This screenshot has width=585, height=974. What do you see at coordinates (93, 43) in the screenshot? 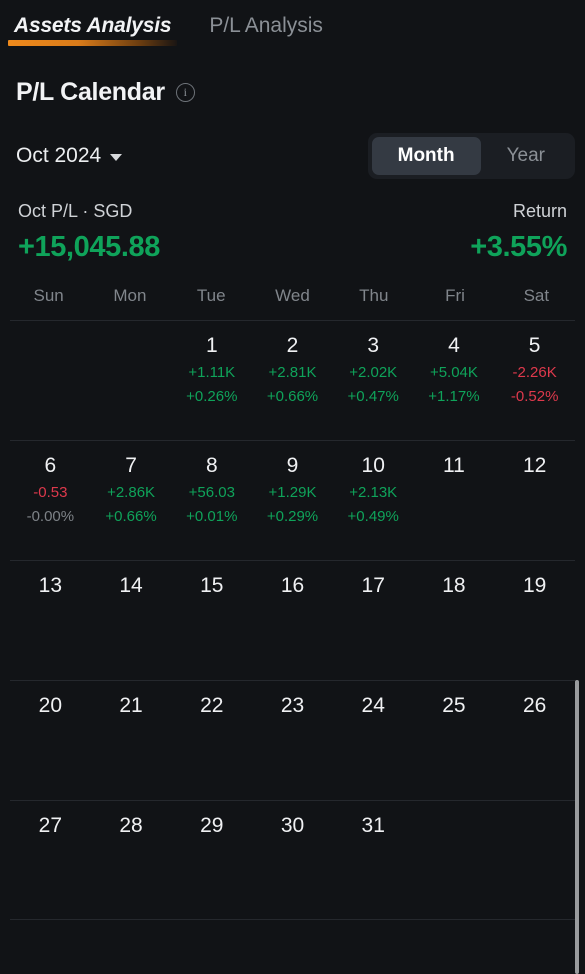
I see `tab-active-underline` at bounding box center [93, 43].